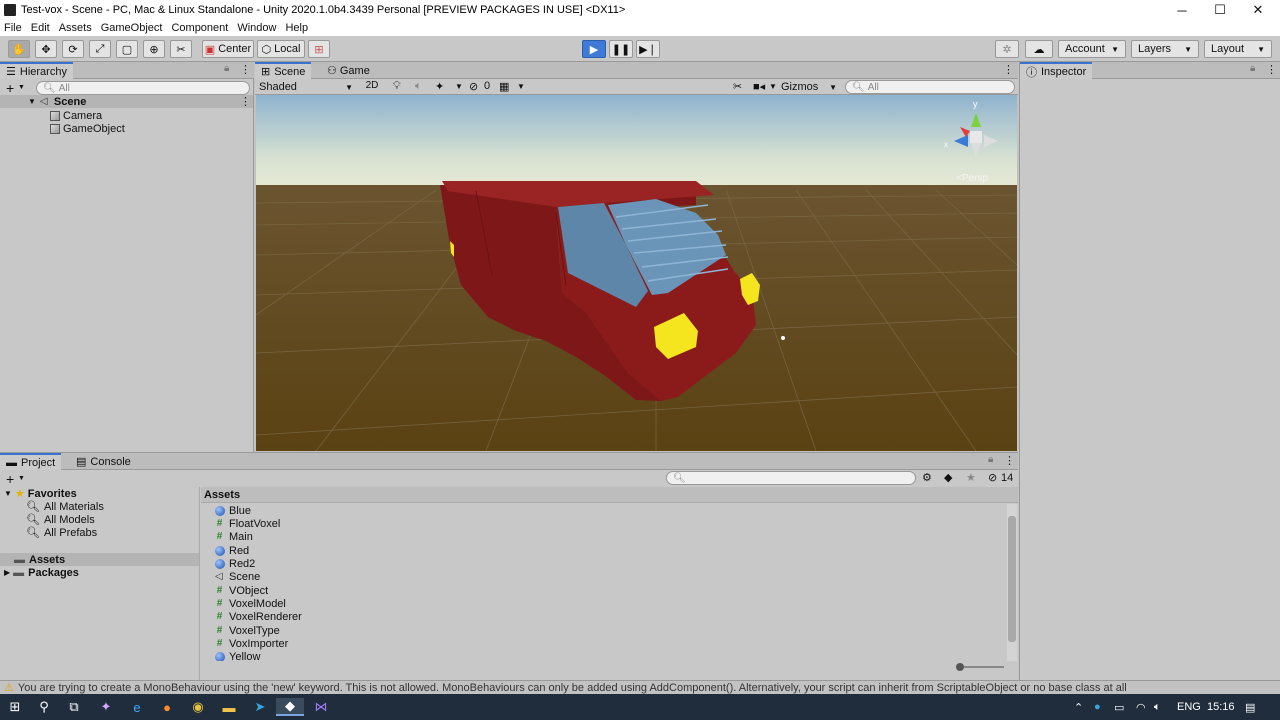 This screenshot has height=720, width=1280. I want to click on list-item: Red, so click(232, 550).